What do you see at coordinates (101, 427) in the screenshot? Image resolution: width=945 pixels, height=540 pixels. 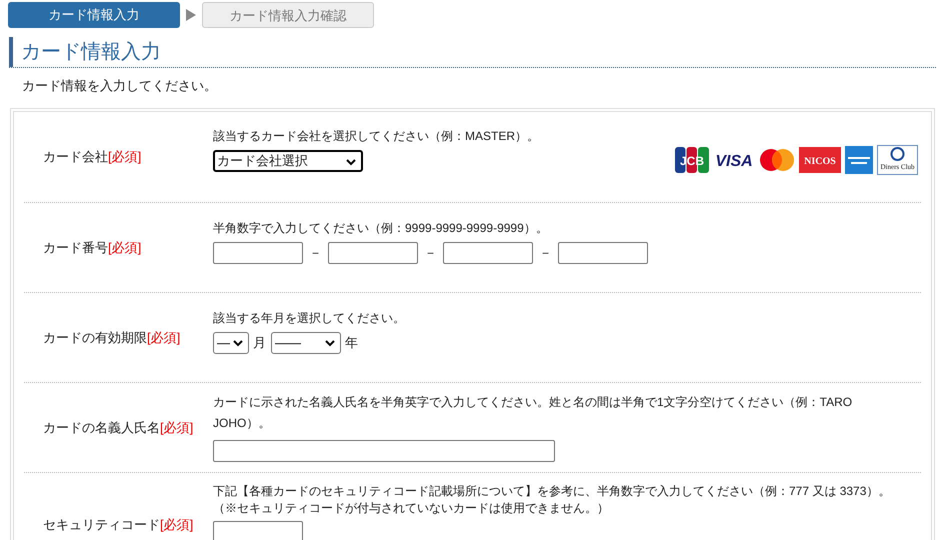 I see `field-label: カードの名義人氏名` at bounding box center [101, 427].